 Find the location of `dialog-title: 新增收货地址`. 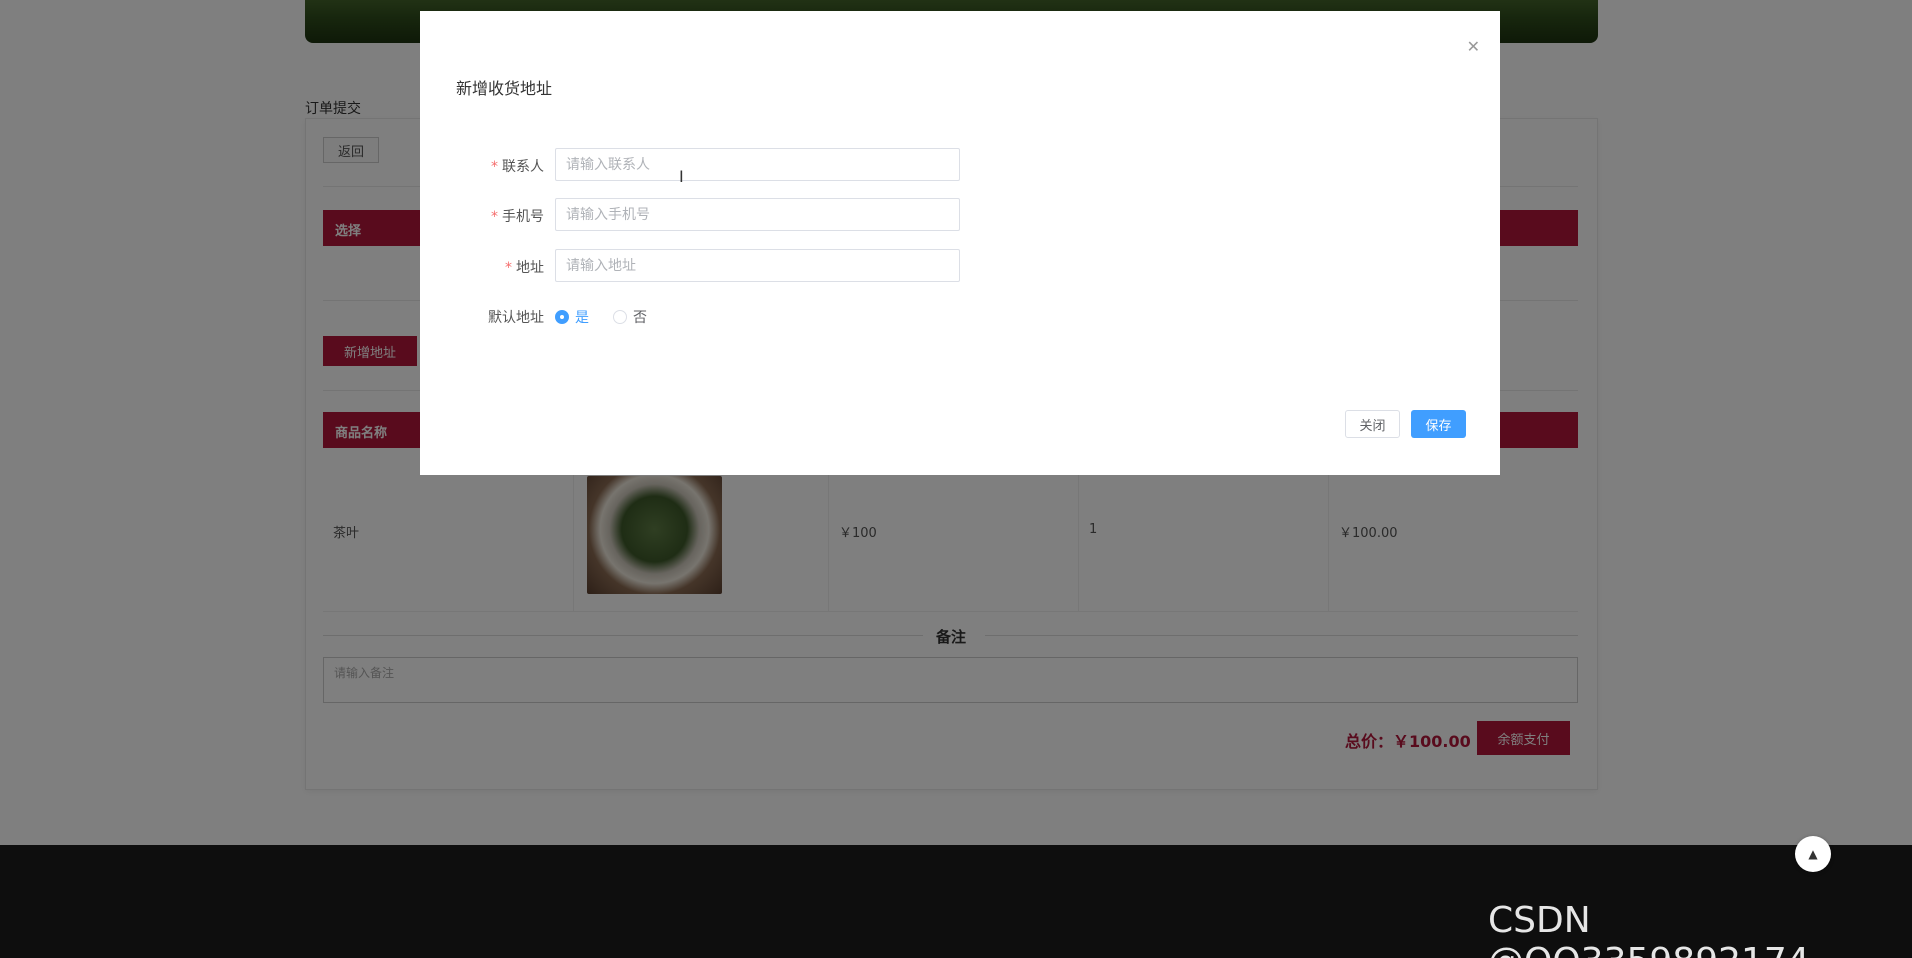

dialog-title: 新增收货地址 is located at coordinates (504, 88).